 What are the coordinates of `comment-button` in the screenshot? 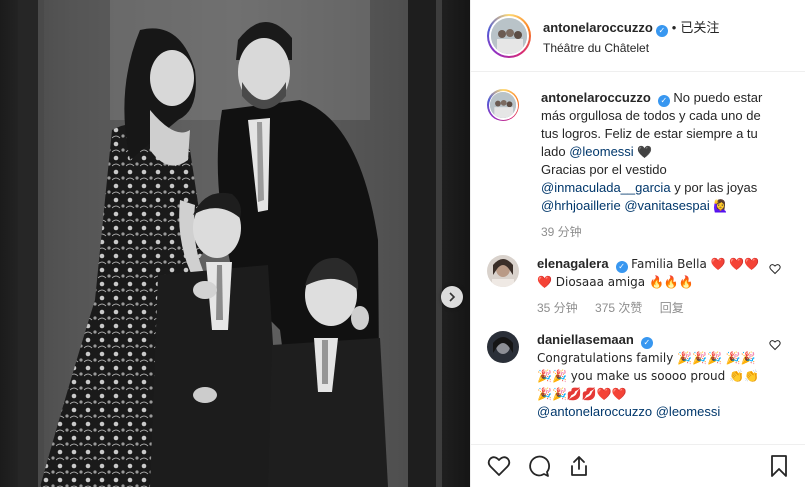 It's located at (539, 466).